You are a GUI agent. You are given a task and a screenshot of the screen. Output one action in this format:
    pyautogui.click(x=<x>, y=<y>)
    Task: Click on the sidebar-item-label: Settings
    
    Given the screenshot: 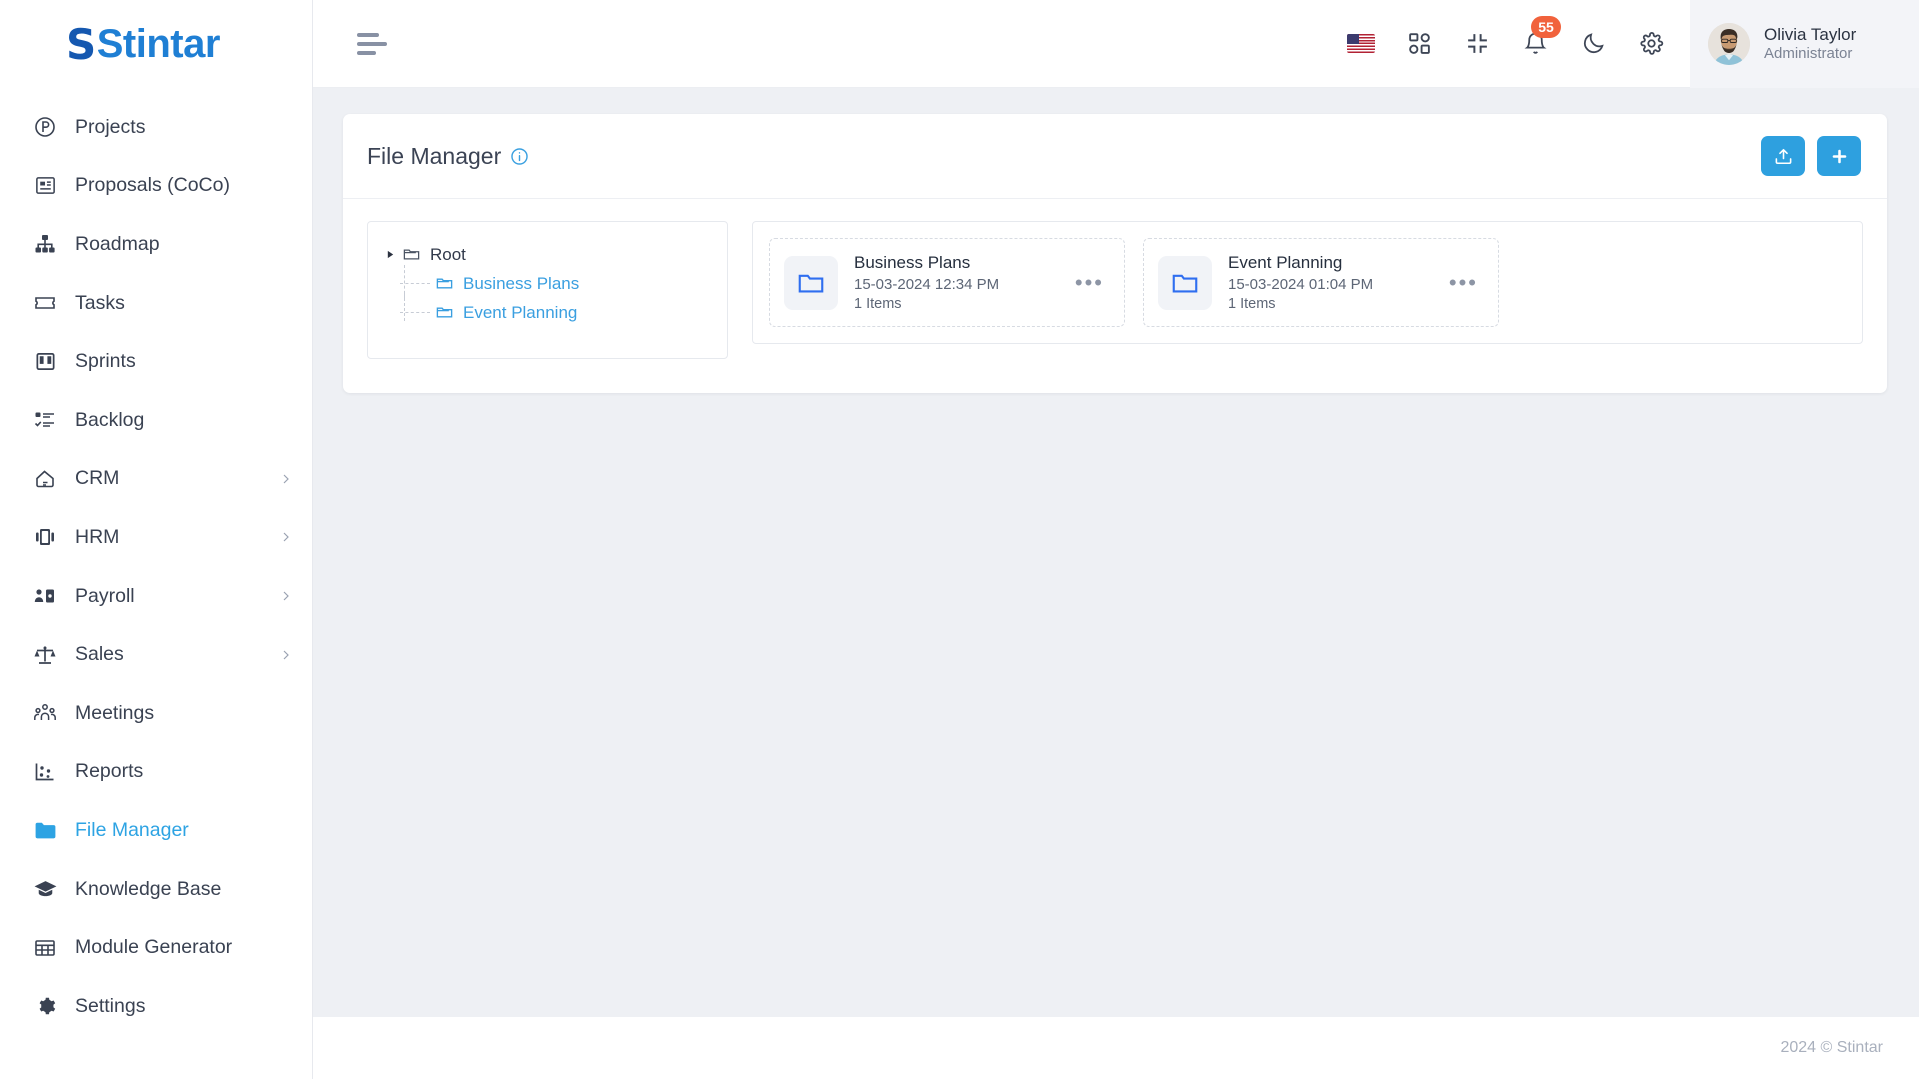 What is the action you would take?
    pyautogui.click(x=110, y=1005)
    